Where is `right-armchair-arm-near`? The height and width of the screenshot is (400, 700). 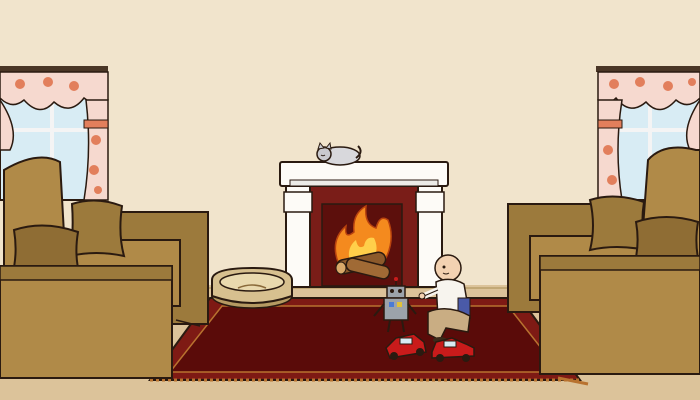 right-armchair-arm-near is located at coordinates (619, 315).